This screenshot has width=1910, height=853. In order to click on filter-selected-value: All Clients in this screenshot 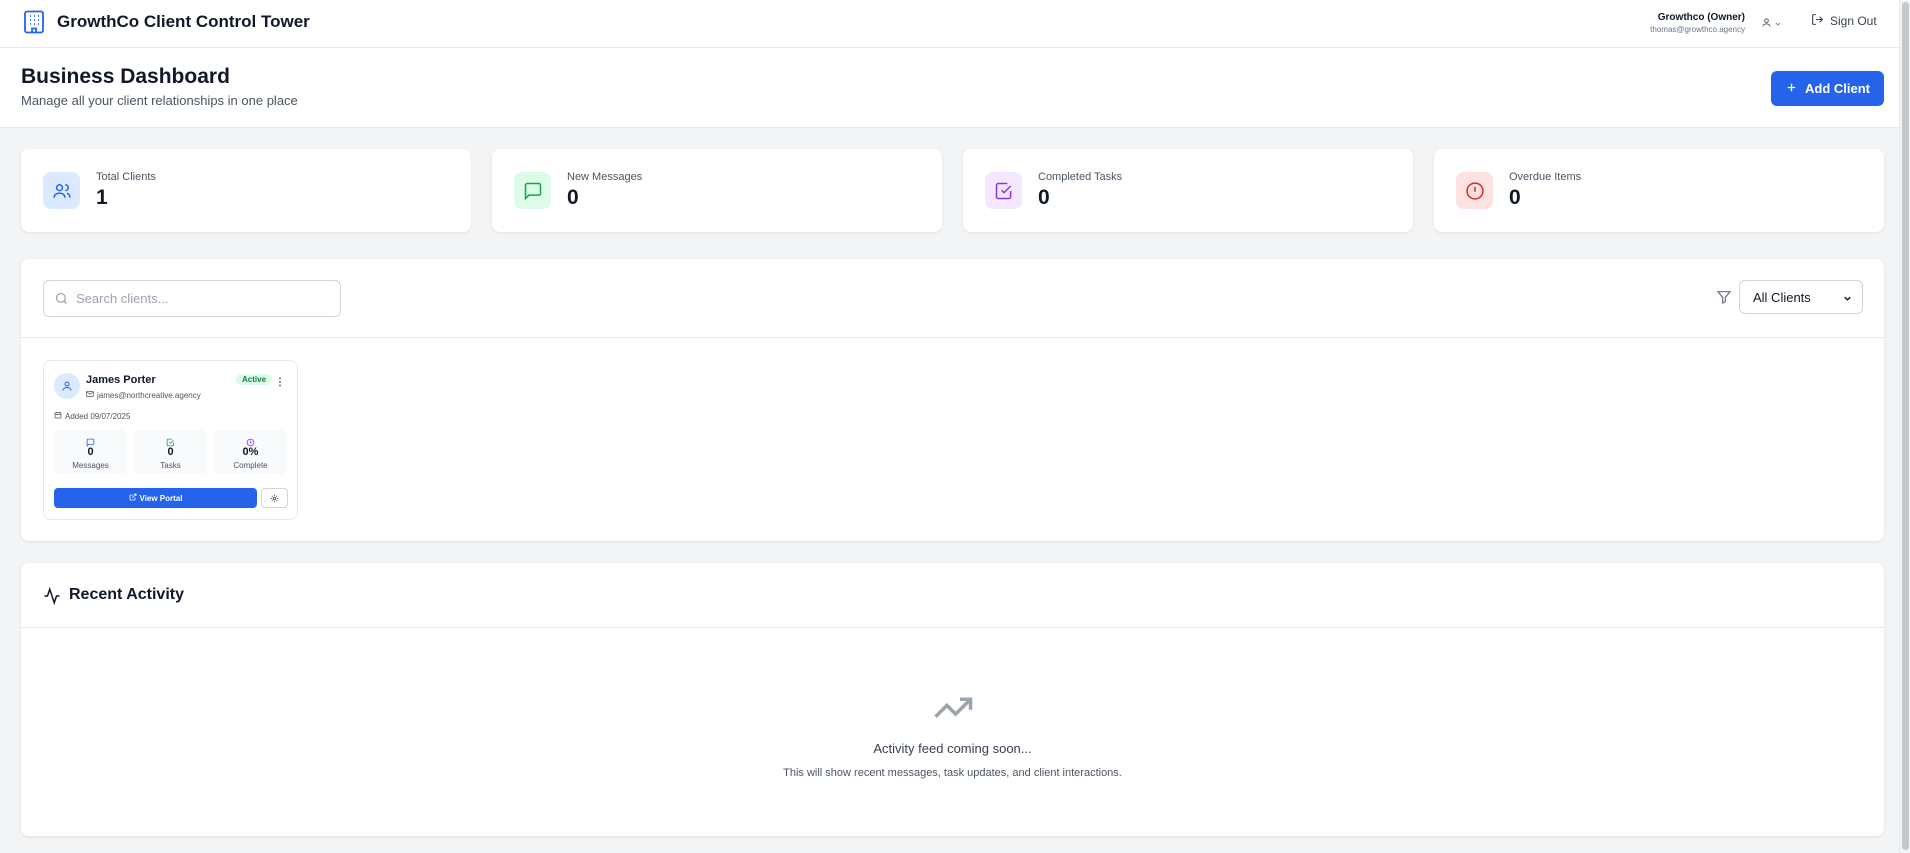, I will do `click(1782, 297)`.